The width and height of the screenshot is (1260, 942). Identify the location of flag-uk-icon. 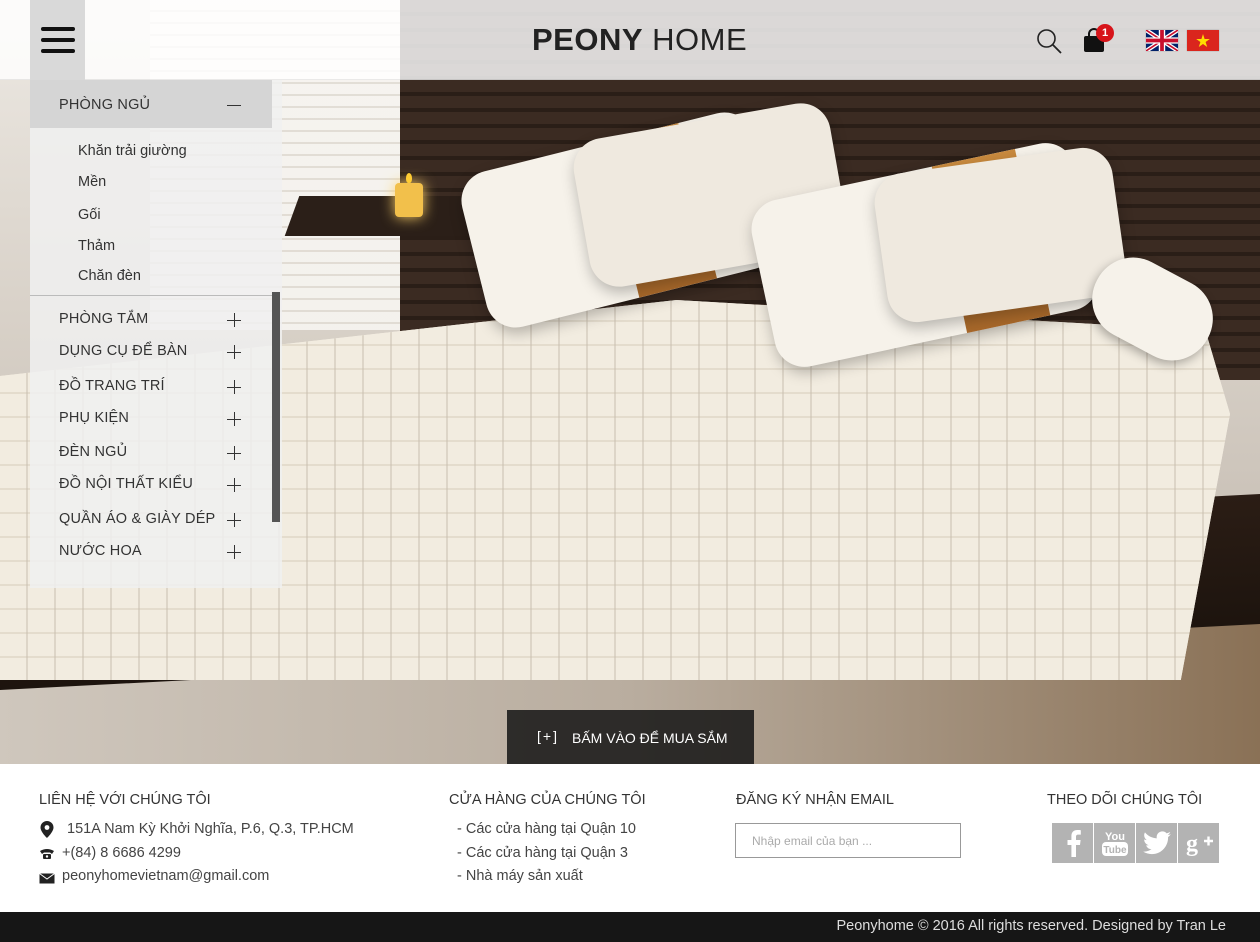
(1162, 40).